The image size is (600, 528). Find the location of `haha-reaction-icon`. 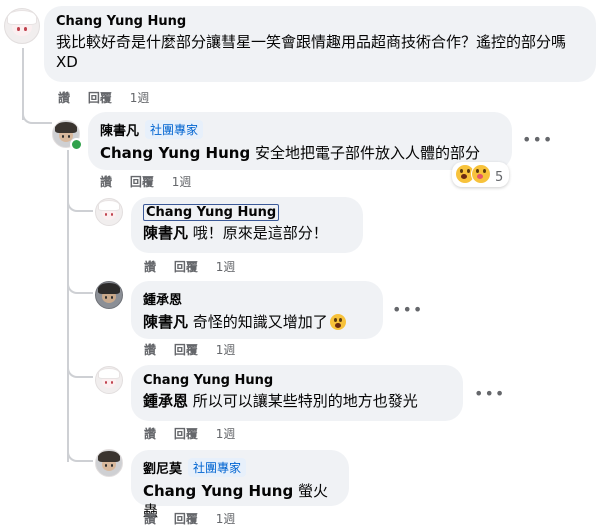

haha-reaction-icon is located at coordinates (481, 174).